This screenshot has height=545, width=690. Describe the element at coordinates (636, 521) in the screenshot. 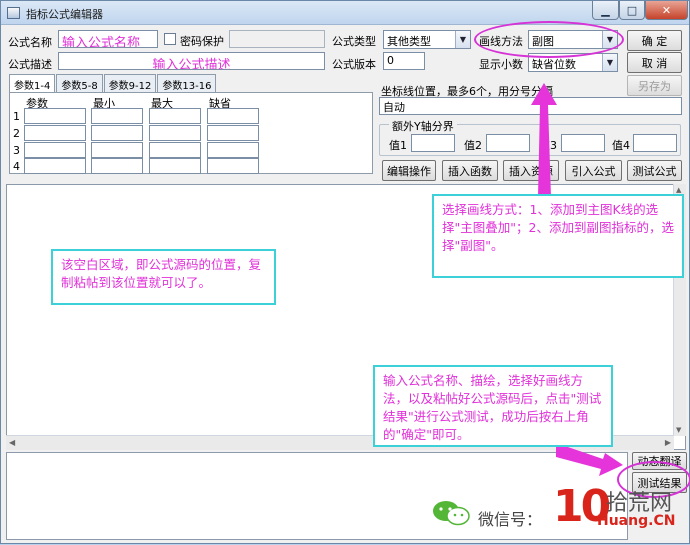

I see `logo-en-text: Huang.CN` at that location.